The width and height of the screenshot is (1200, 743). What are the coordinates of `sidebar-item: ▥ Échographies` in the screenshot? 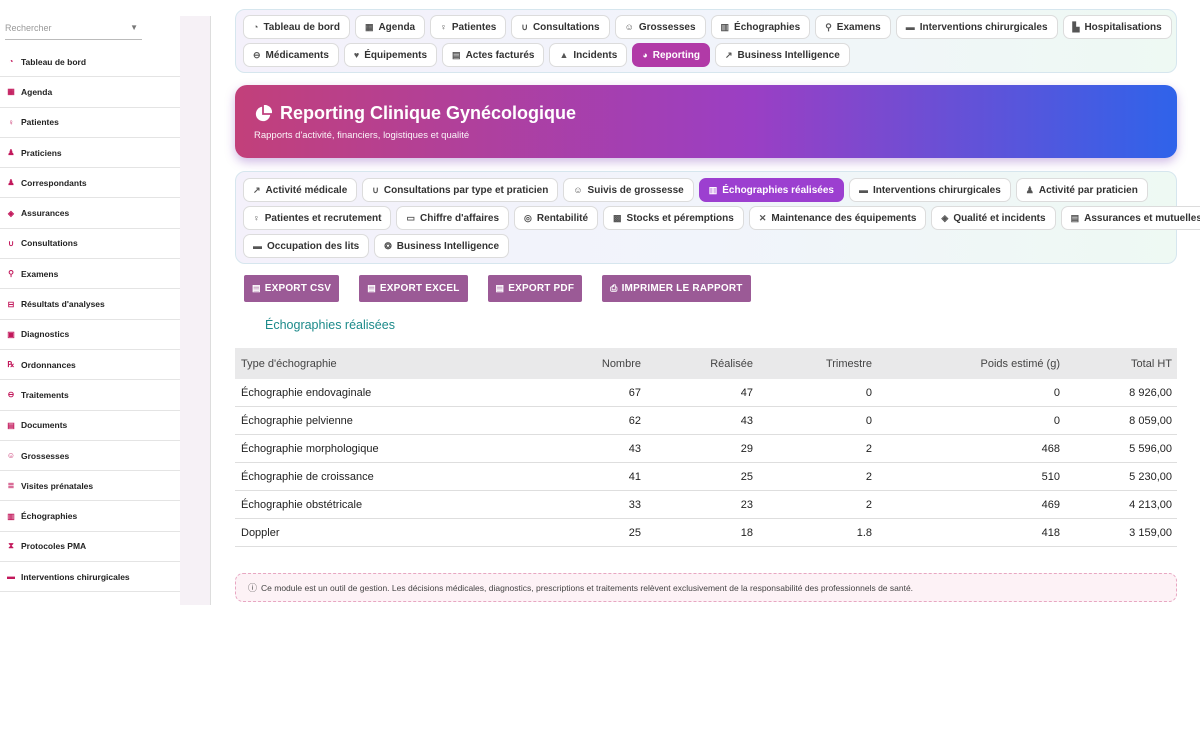 It's located at (90, 516).